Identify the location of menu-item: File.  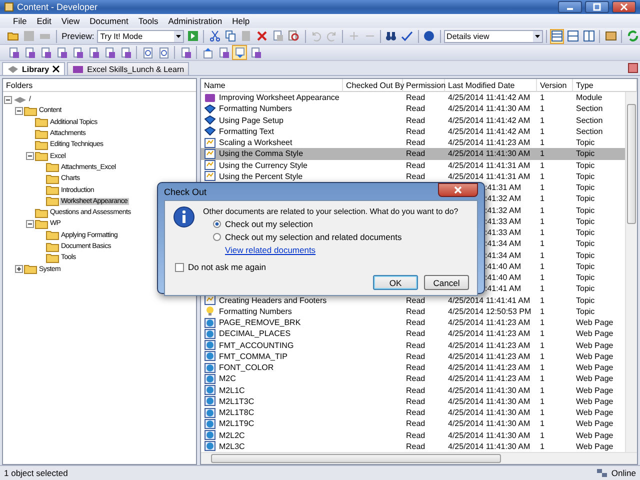
(20, 21).